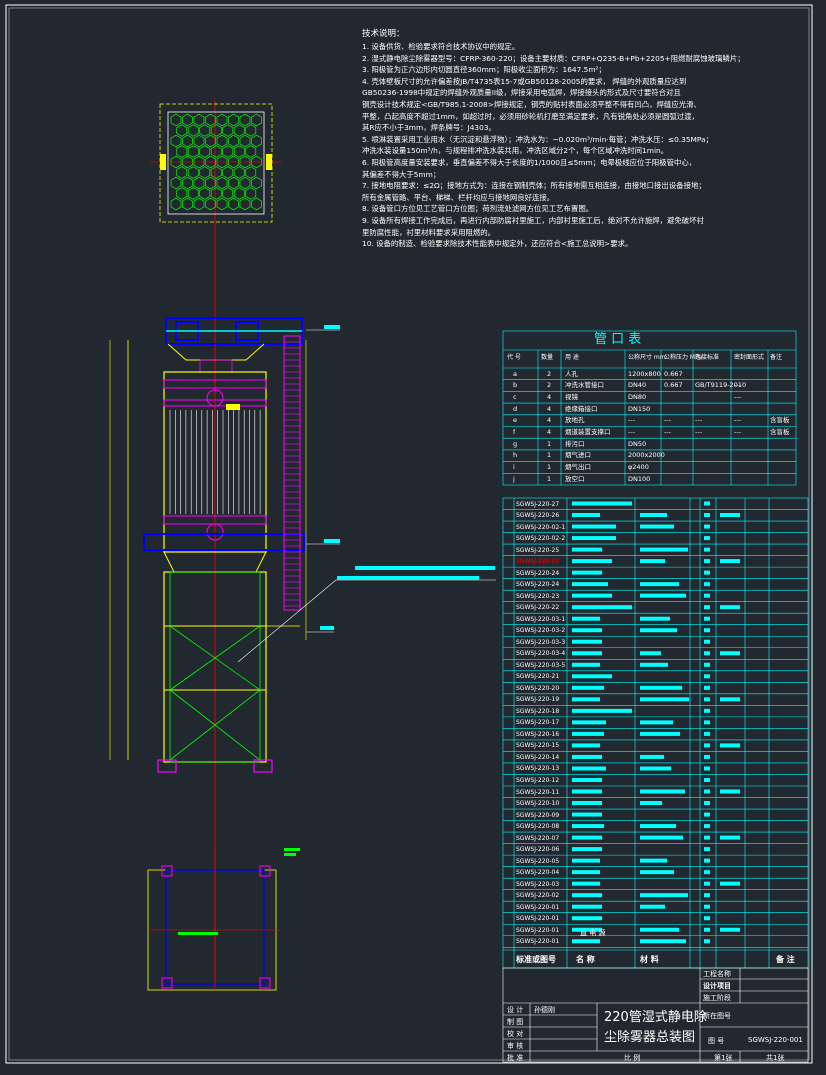  Describe the element at coordinates (637, 385) in the screenshot. I see `nozzle-cell: DN40` at that location.